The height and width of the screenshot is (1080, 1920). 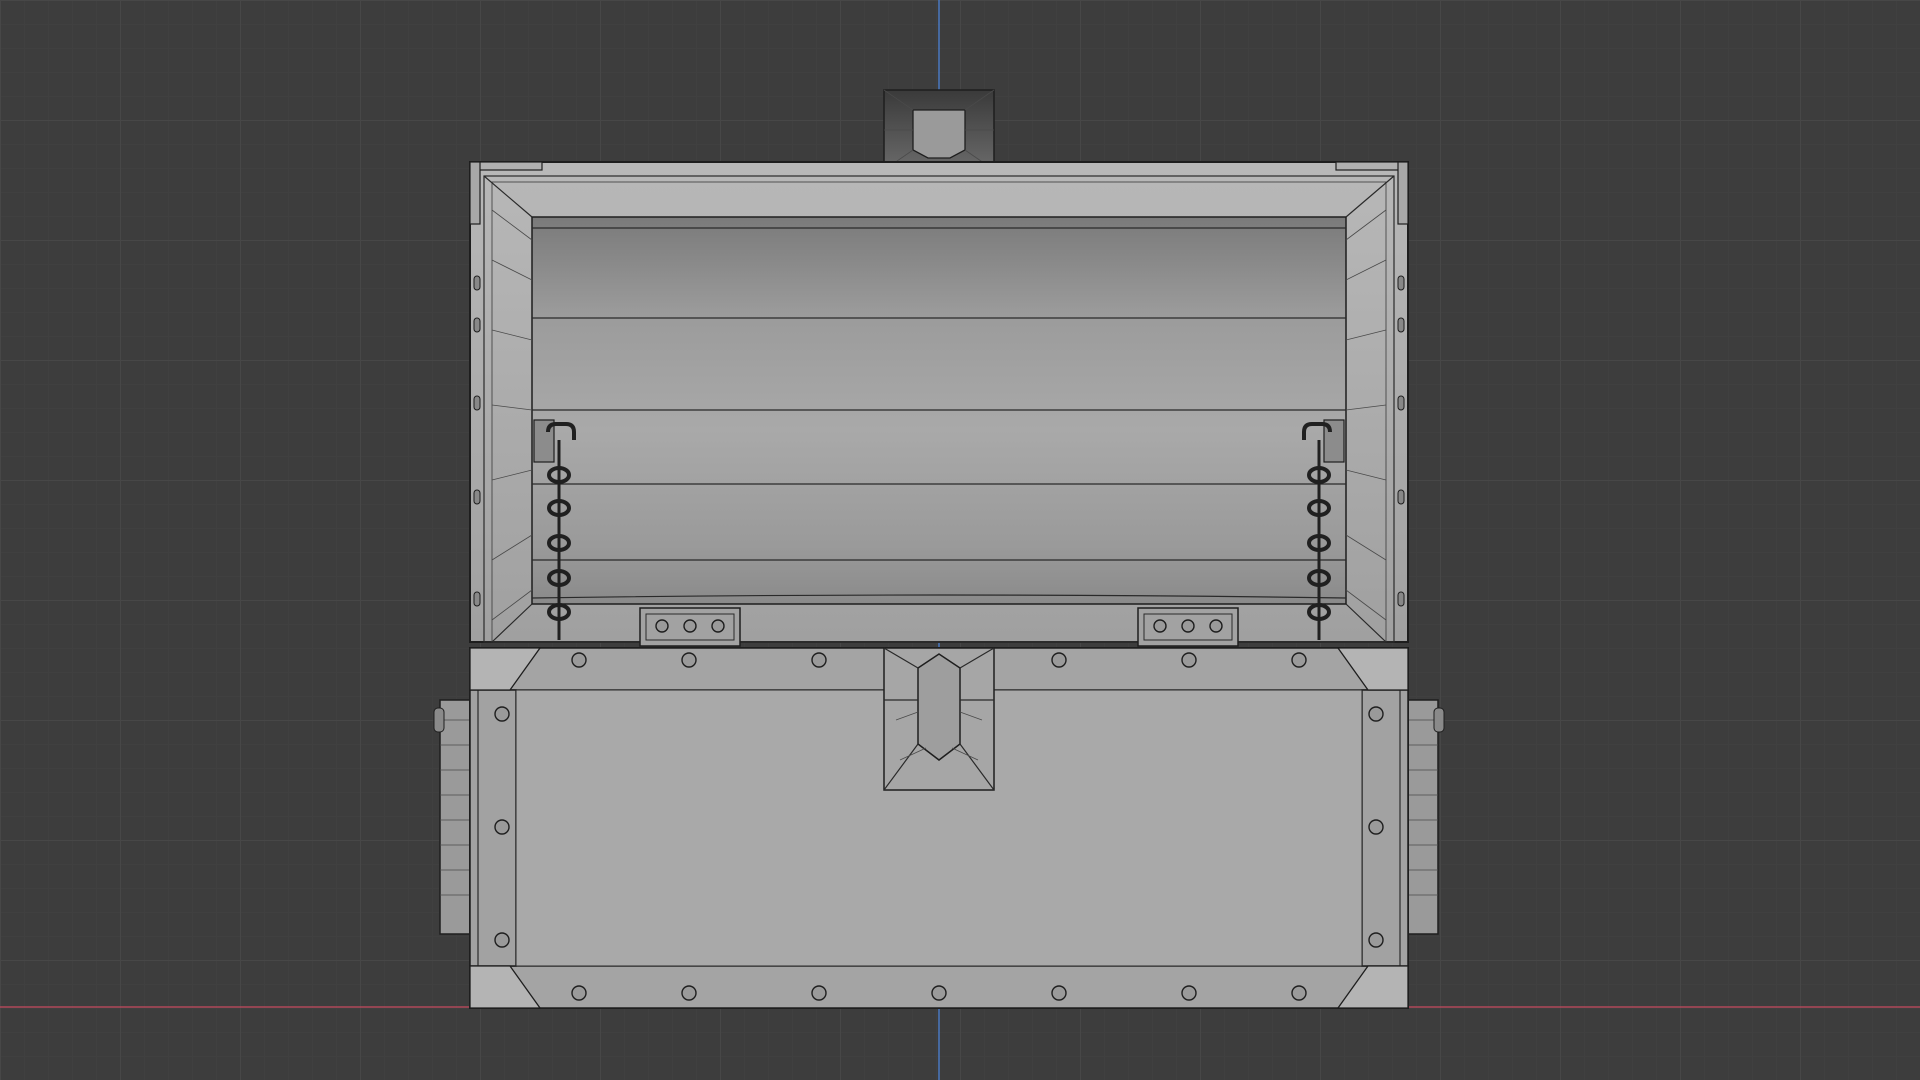 What do you see at coordinates (939, 130) in the screenshot?
I see `lid-lock-plate` at bounding box center [939, 130].